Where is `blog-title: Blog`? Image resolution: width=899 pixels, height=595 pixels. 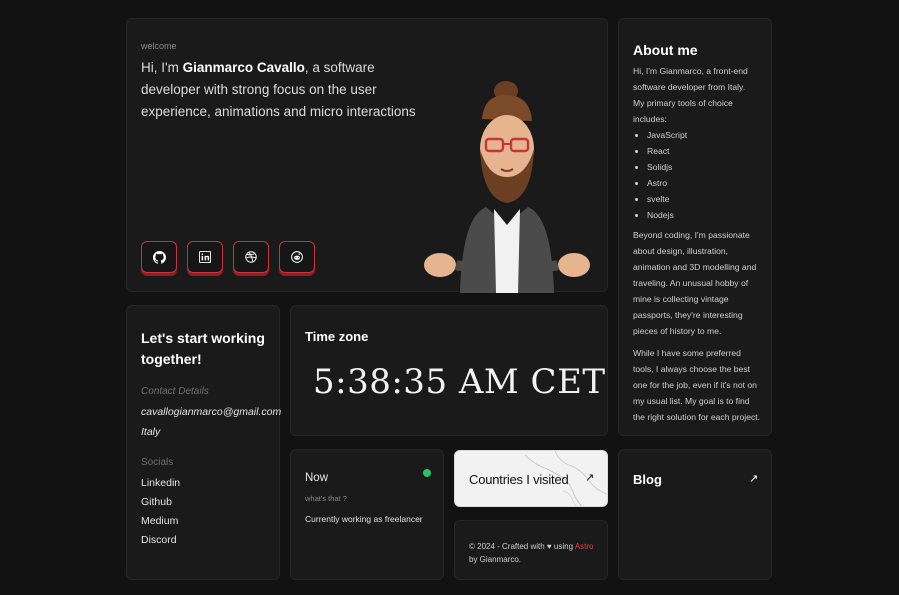
blog-title: Blog is located at coordinates (647, 479).